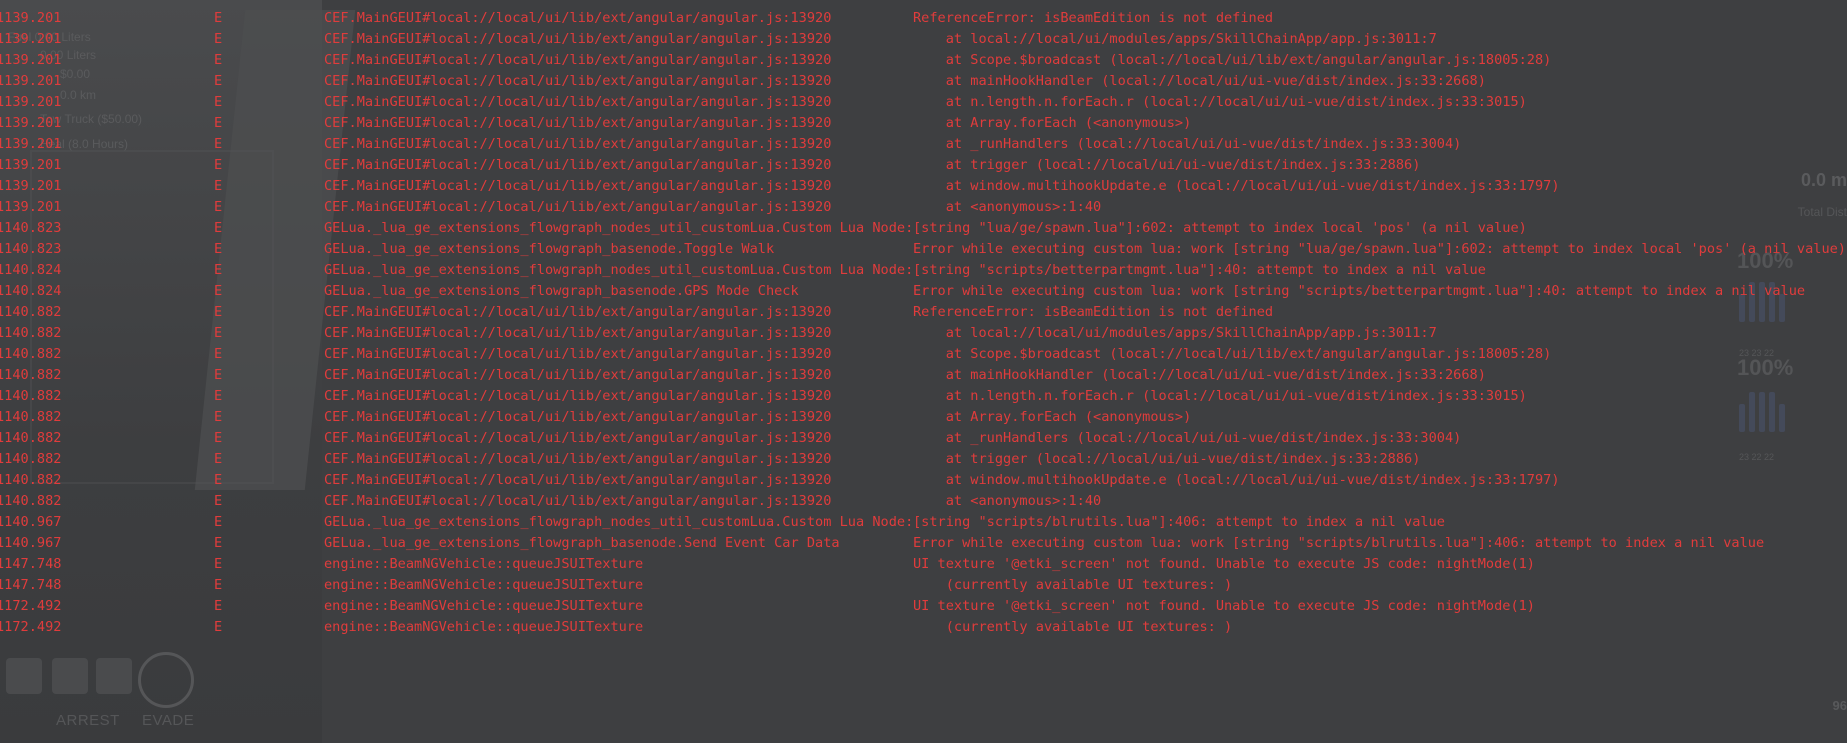 The width and height of the screenshot is (1847, 743). Describe the element at coordinates (31, 564) in the screenshot. I see `log-timestamp: 1147.748` at that location.